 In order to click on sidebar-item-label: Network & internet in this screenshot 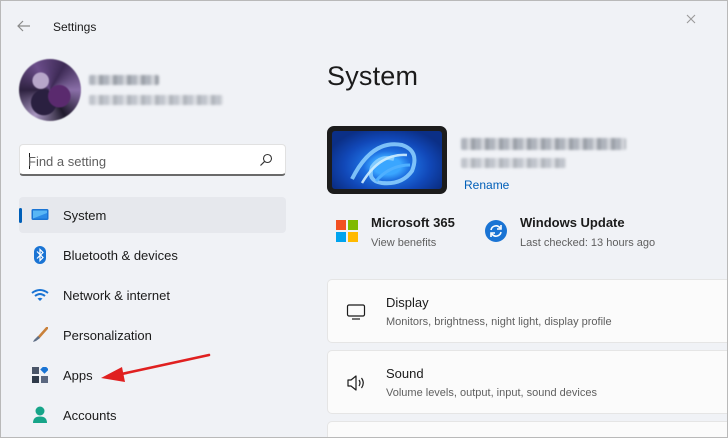, I will do `click(116, 295)`.